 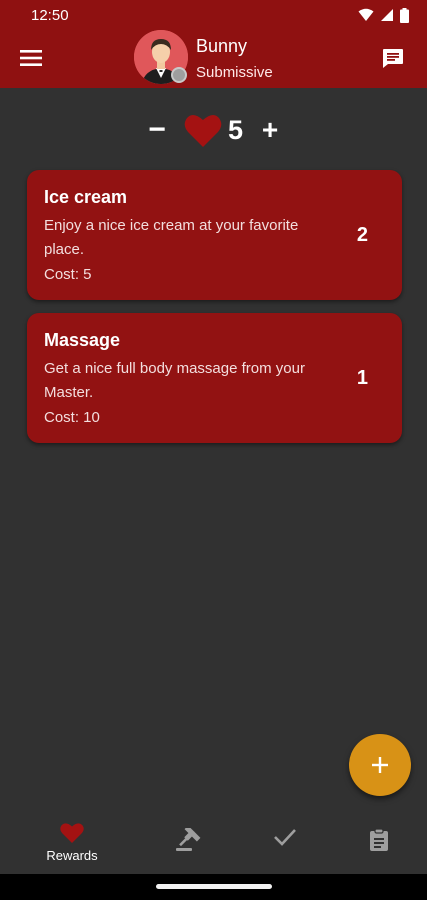 I want to click on nav-tasks, so click(x=190, y=841).